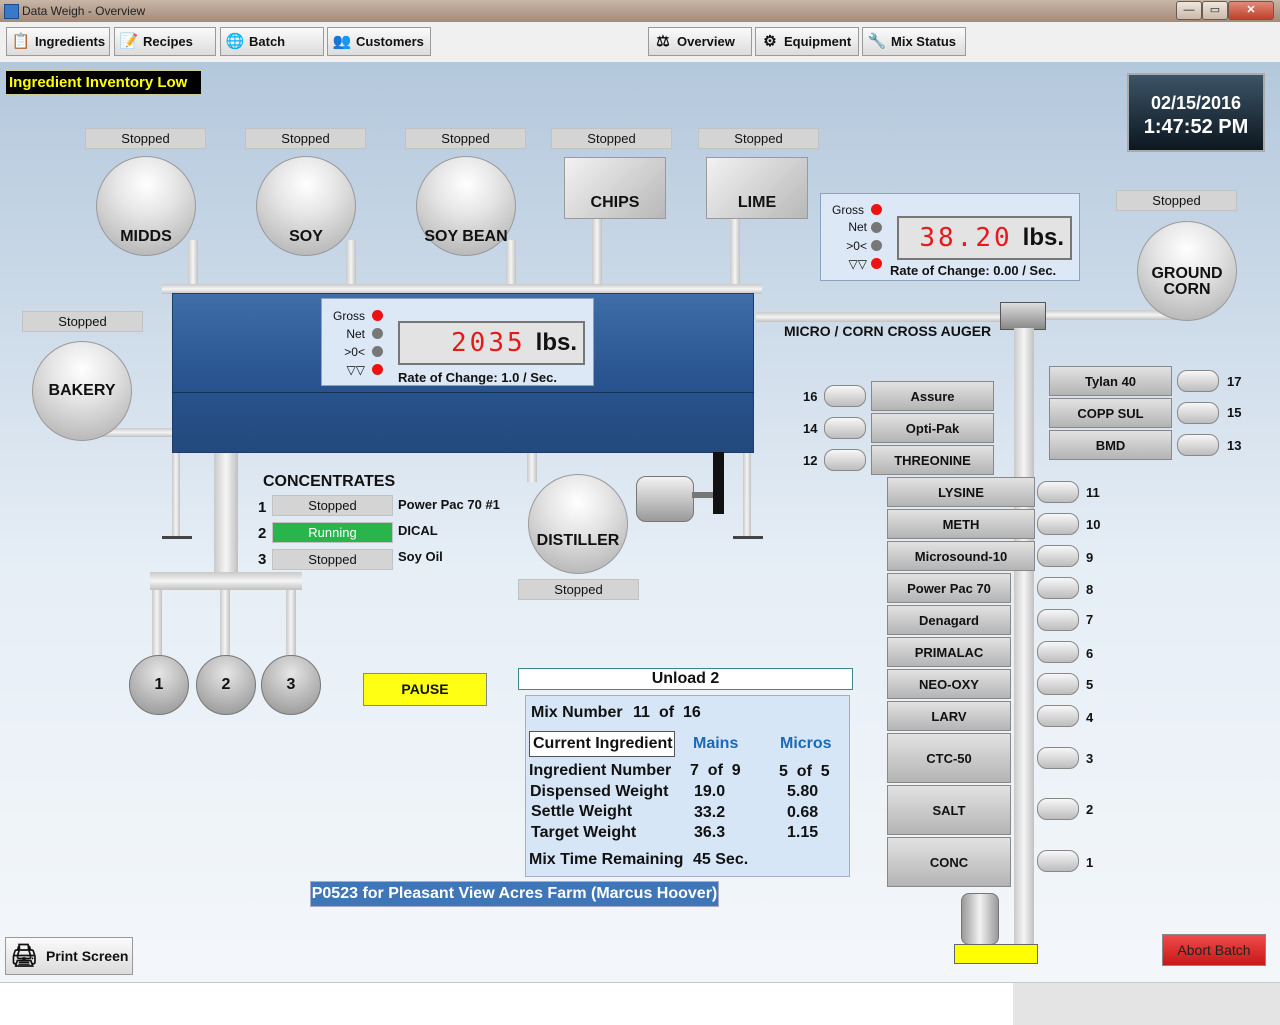 This screenshot has height=1025, width=1280. What do you see at coordinates (949, 862) in the screenshot?
I see `micro-1-bin: CONC` at bounding box center [949, 862].